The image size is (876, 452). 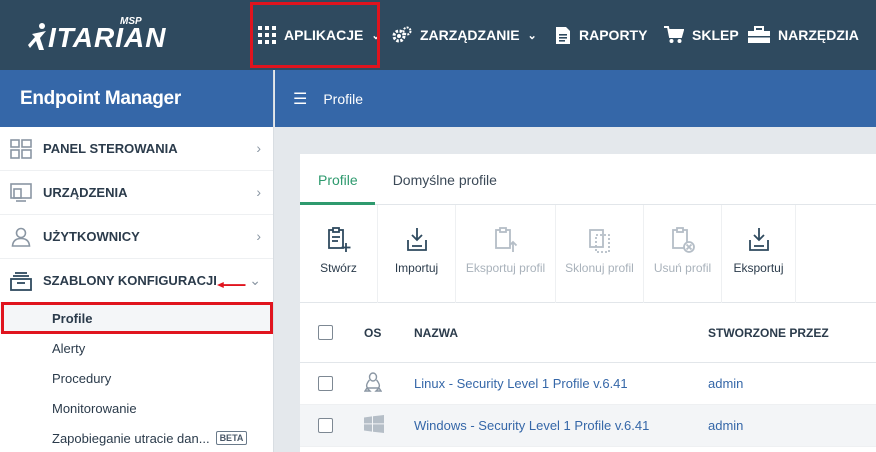 I want to click on nav-shop: SKLEP, so click(x=701, y=35).